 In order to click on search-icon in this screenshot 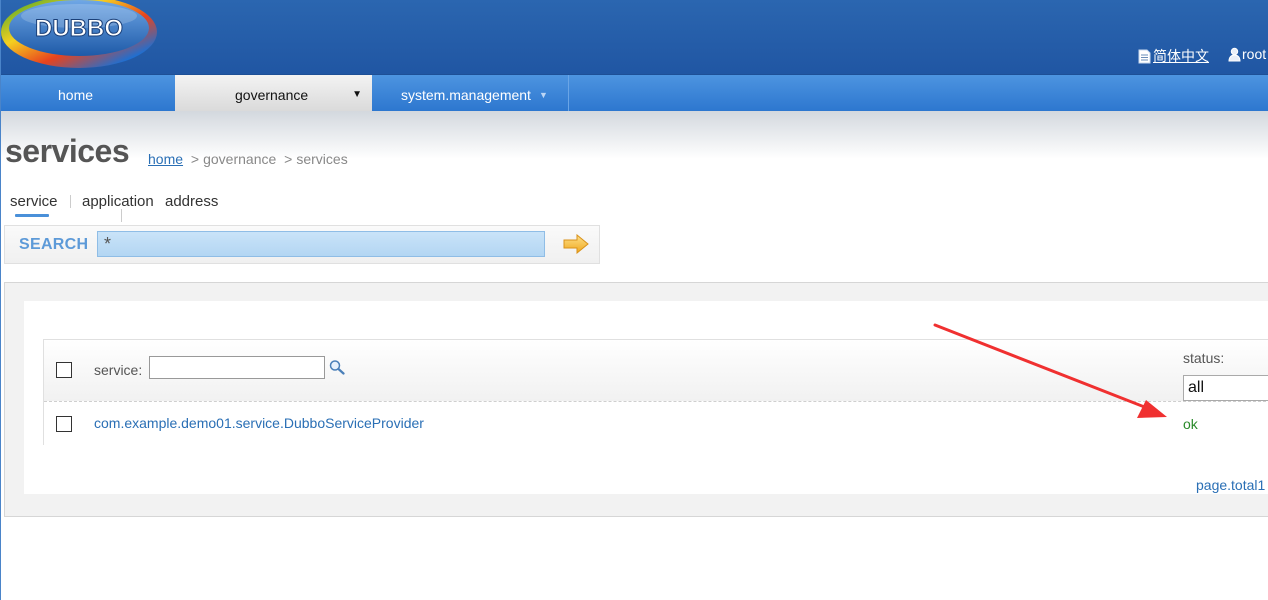, I will do `click(337, 367)`.